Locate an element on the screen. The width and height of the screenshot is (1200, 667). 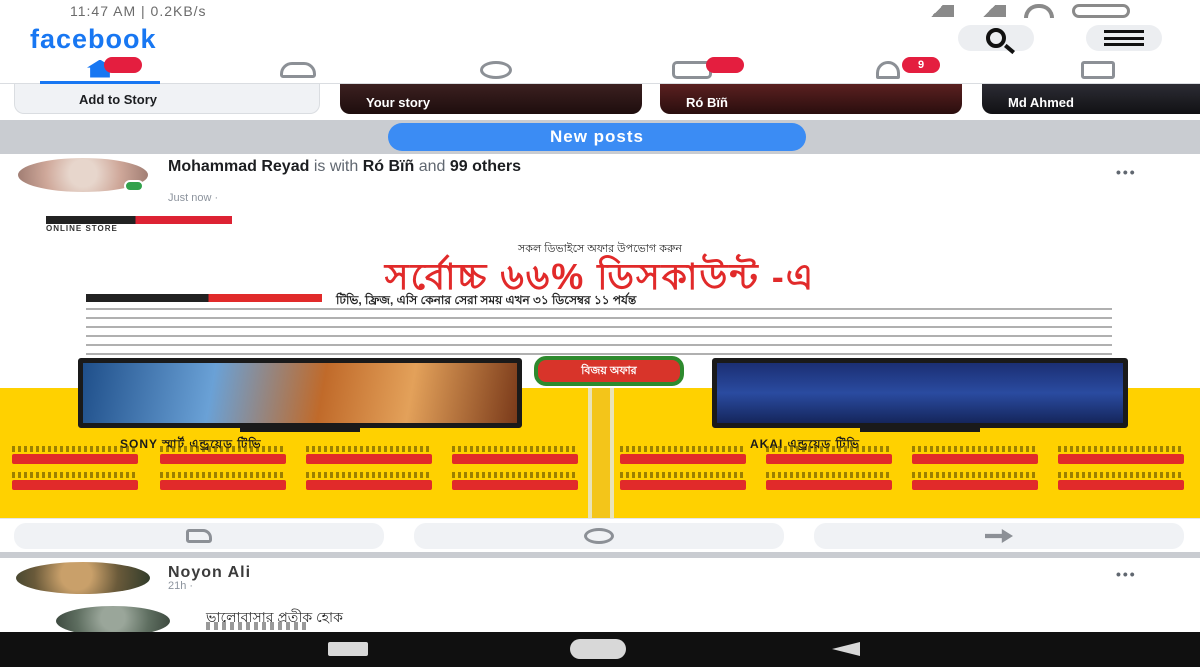
marketplace-icon is located at coordinates (1098, 70).